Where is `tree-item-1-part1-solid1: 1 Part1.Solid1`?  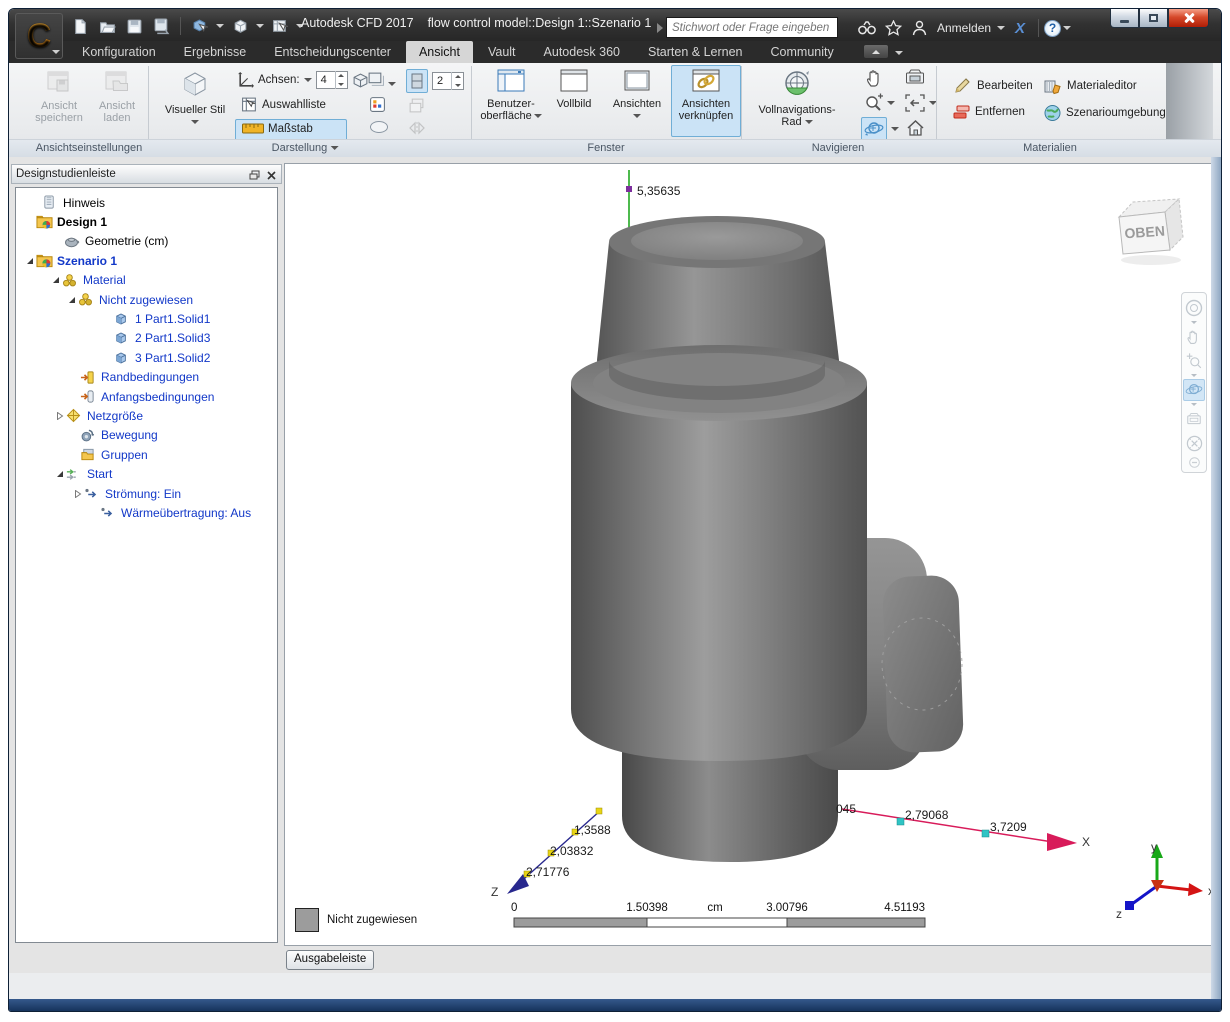 tree-item-1-part1-solid1: 1 Part1.Solid1 is located at coordinates (146, 318).